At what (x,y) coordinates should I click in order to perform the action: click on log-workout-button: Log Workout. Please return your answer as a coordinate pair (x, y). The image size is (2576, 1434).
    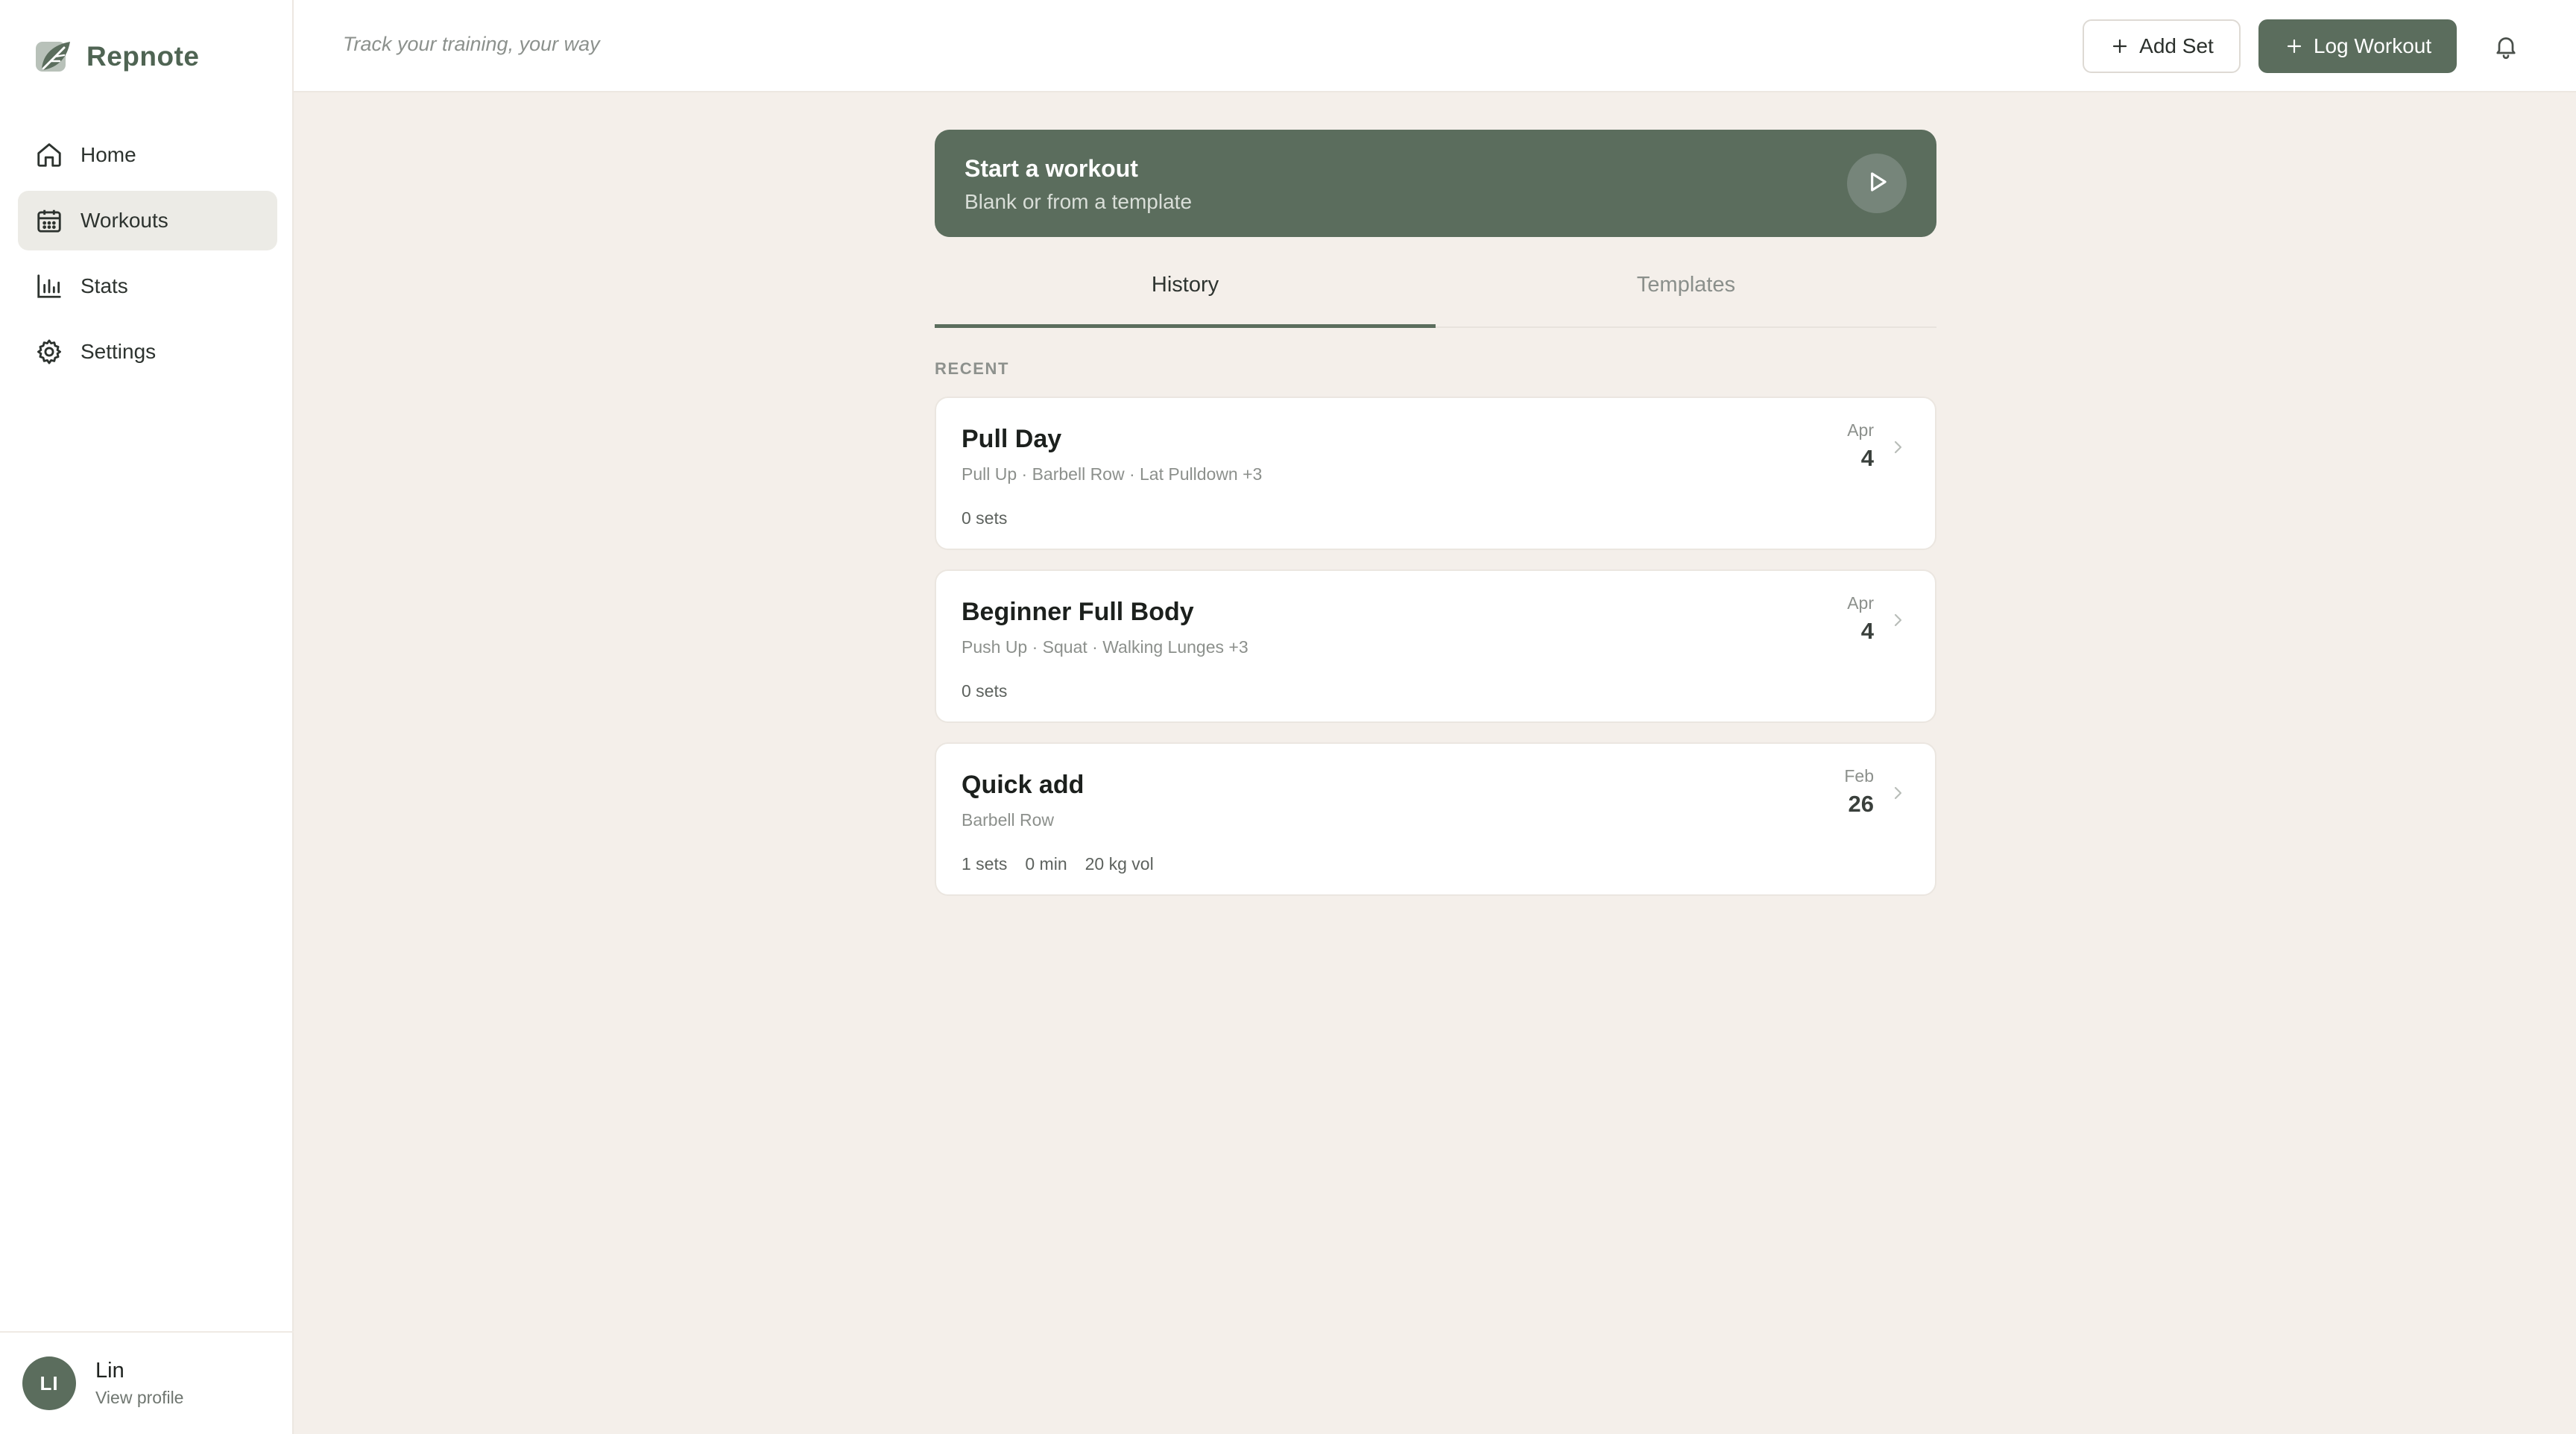
    Looking at the image, I should click on (2357, 46).